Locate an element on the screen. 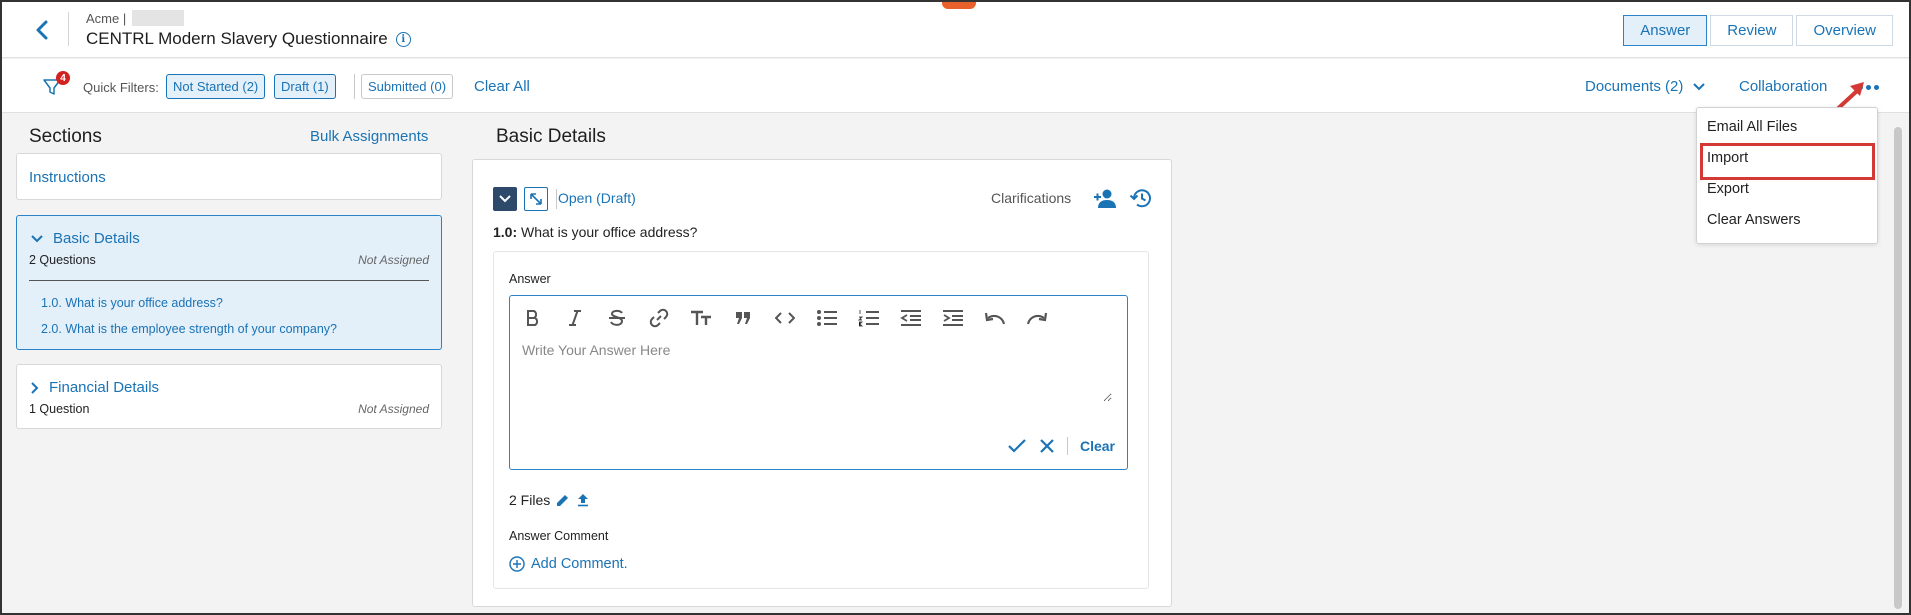 The width and height of the screenshot is (1911, 615). page-title-text: CENTRL Modern Slavery Questionnaire is located at coordinates (237, 38).